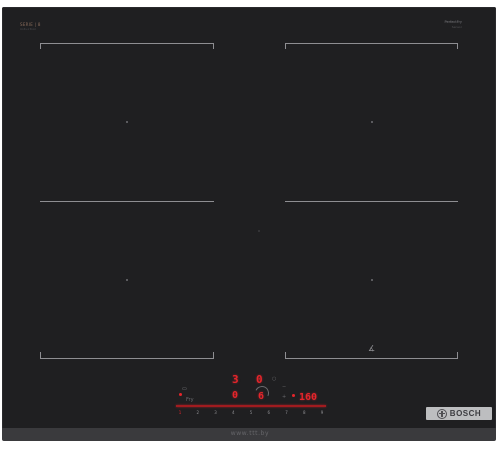  What do you see at coordinates (259, 379) in the screenshot?
I see `timer-digit-right: 0` at bounding box center [259, 379].